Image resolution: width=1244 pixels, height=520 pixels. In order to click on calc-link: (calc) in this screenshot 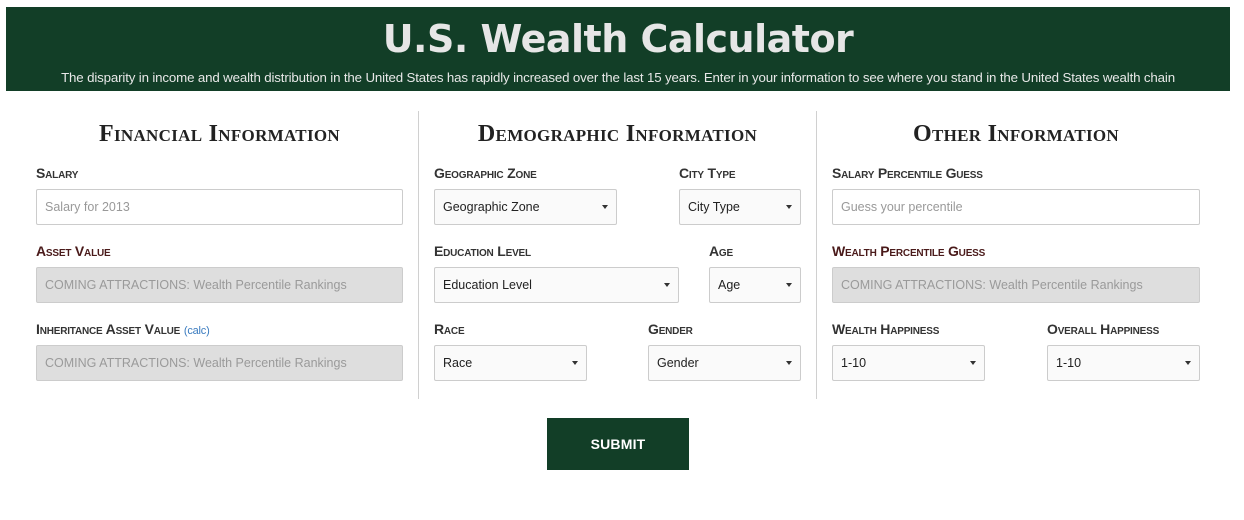, I will do `click(197, 331)`.